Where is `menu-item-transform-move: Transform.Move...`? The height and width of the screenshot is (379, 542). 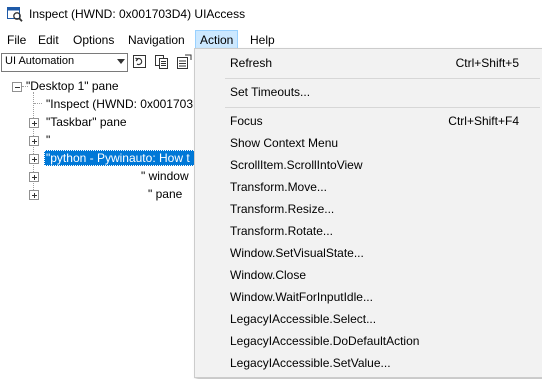 menu-item-transform-move: Transform.Move... is located at coordinates (369, 187).